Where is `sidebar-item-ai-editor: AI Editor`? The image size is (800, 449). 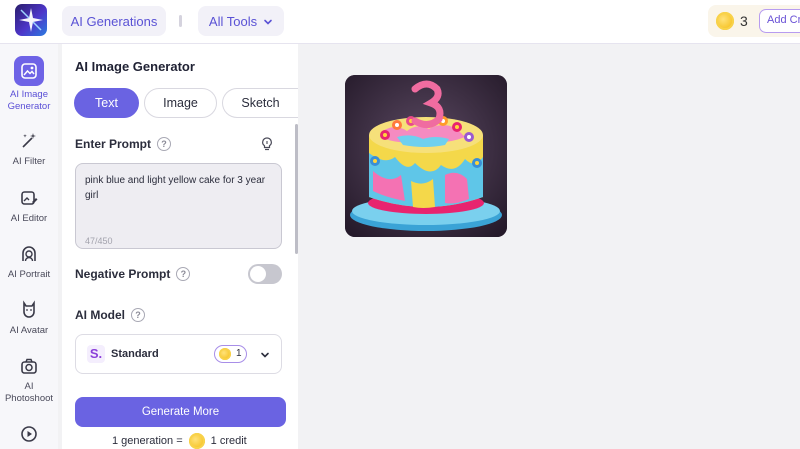 sidebar-item-ai-editor: AI Editor is located at coordinates (29, 206).